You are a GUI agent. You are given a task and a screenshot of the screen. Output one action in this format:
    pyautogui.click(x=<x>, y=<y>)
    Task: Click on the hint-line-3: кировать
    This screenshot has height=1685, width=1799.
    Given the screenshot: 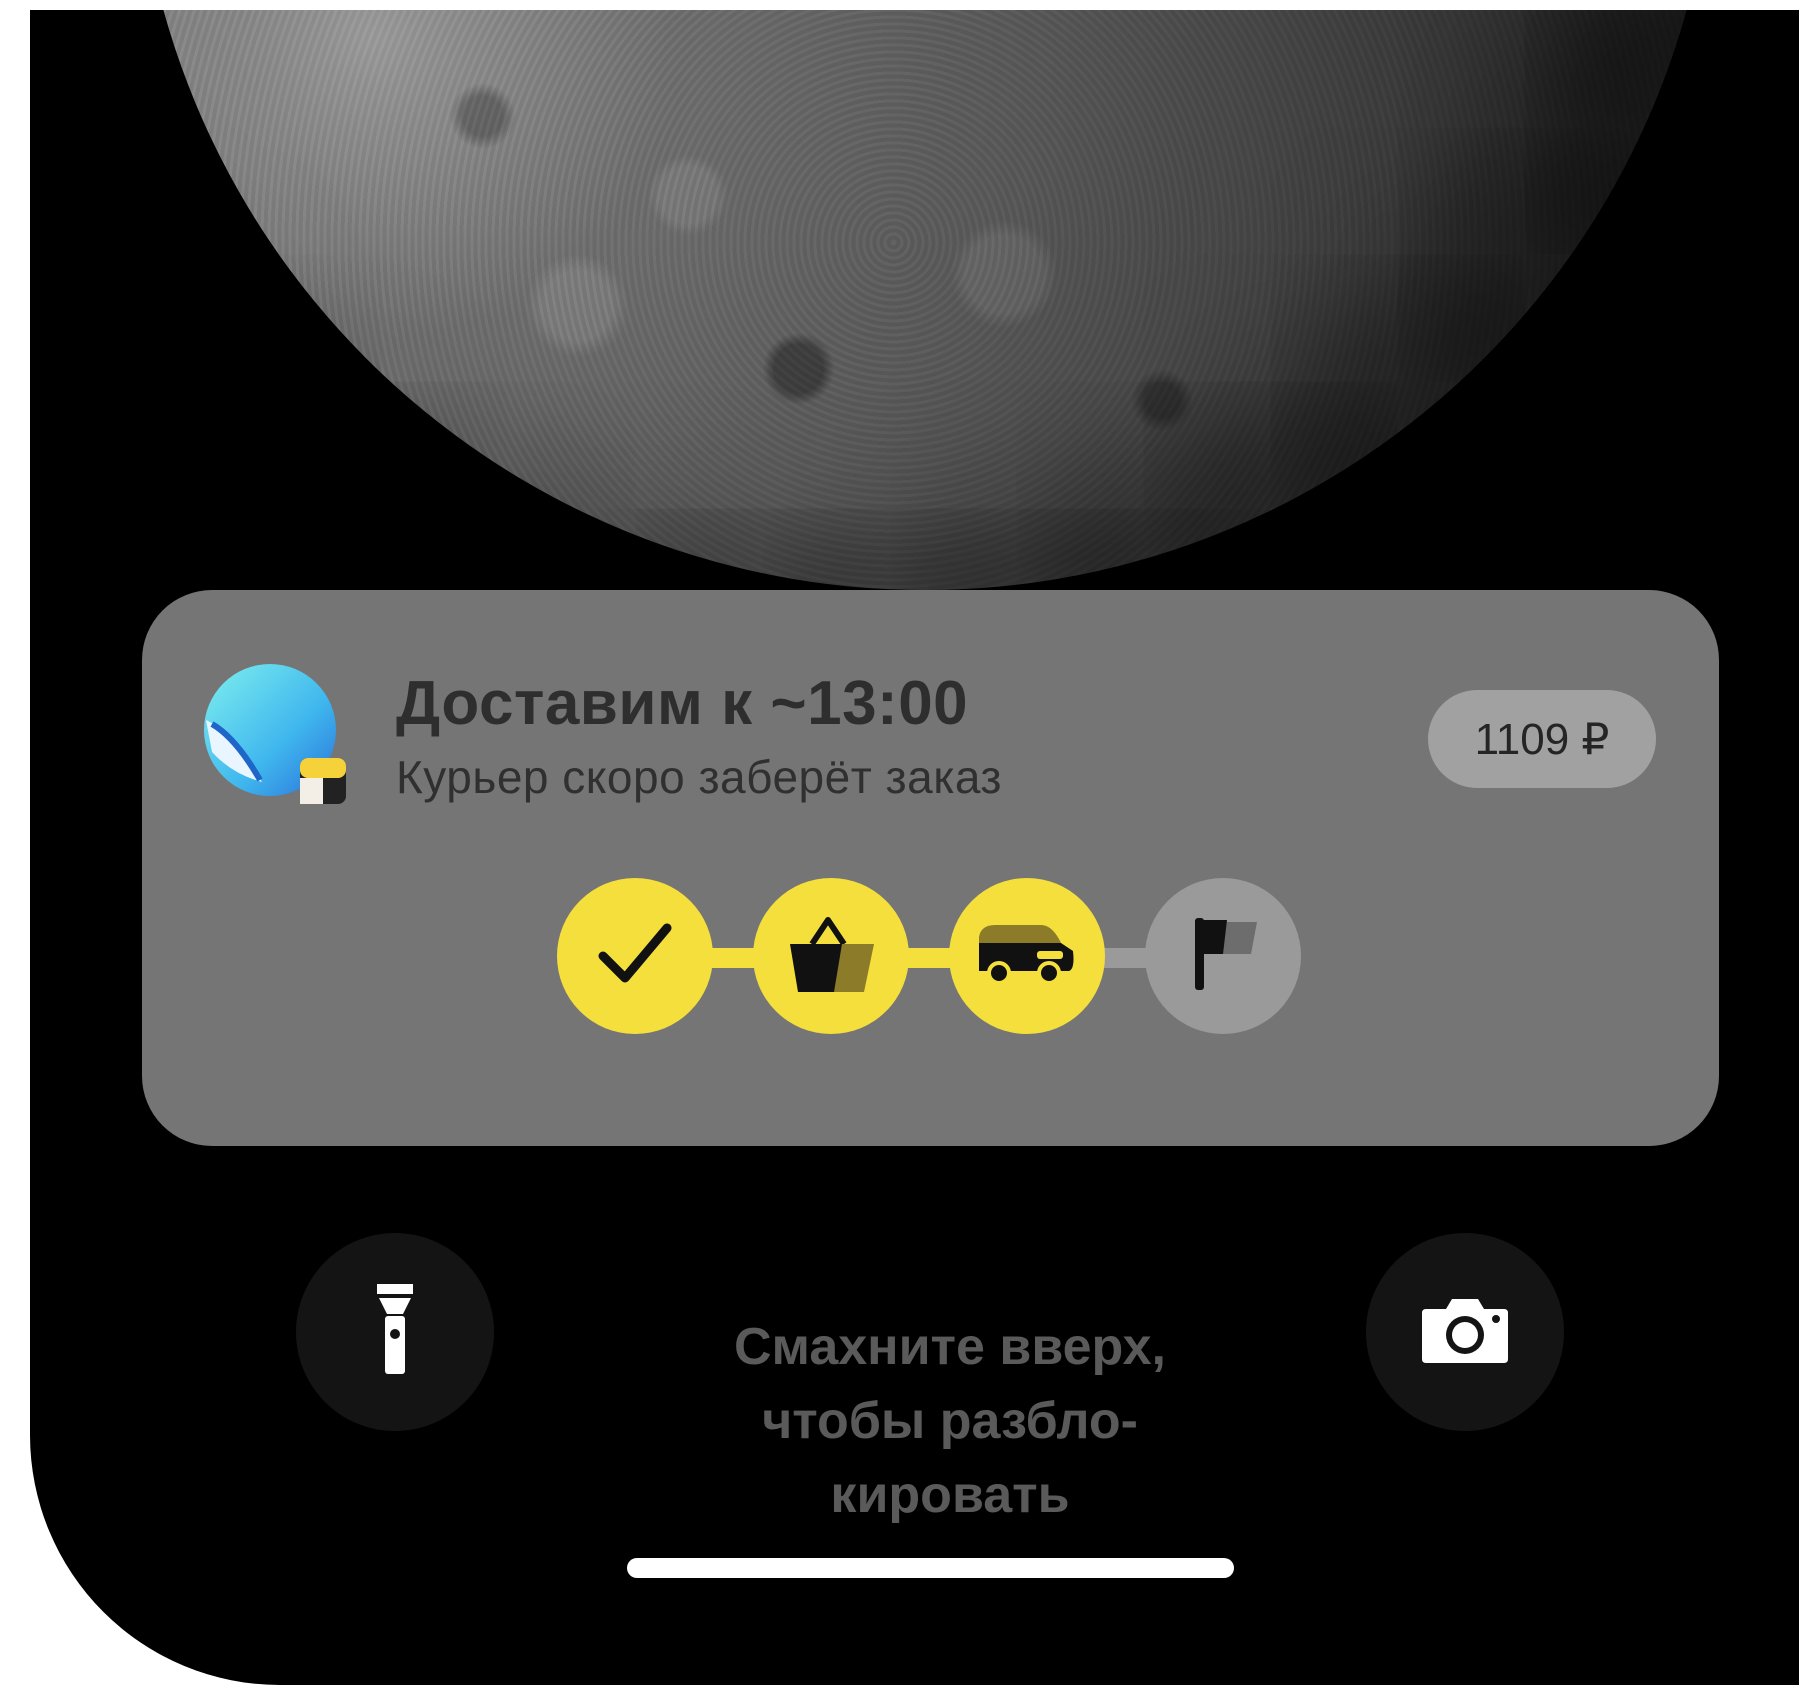 What is the action you would take?
    pyautogui.click(x=950, y=1495)
    